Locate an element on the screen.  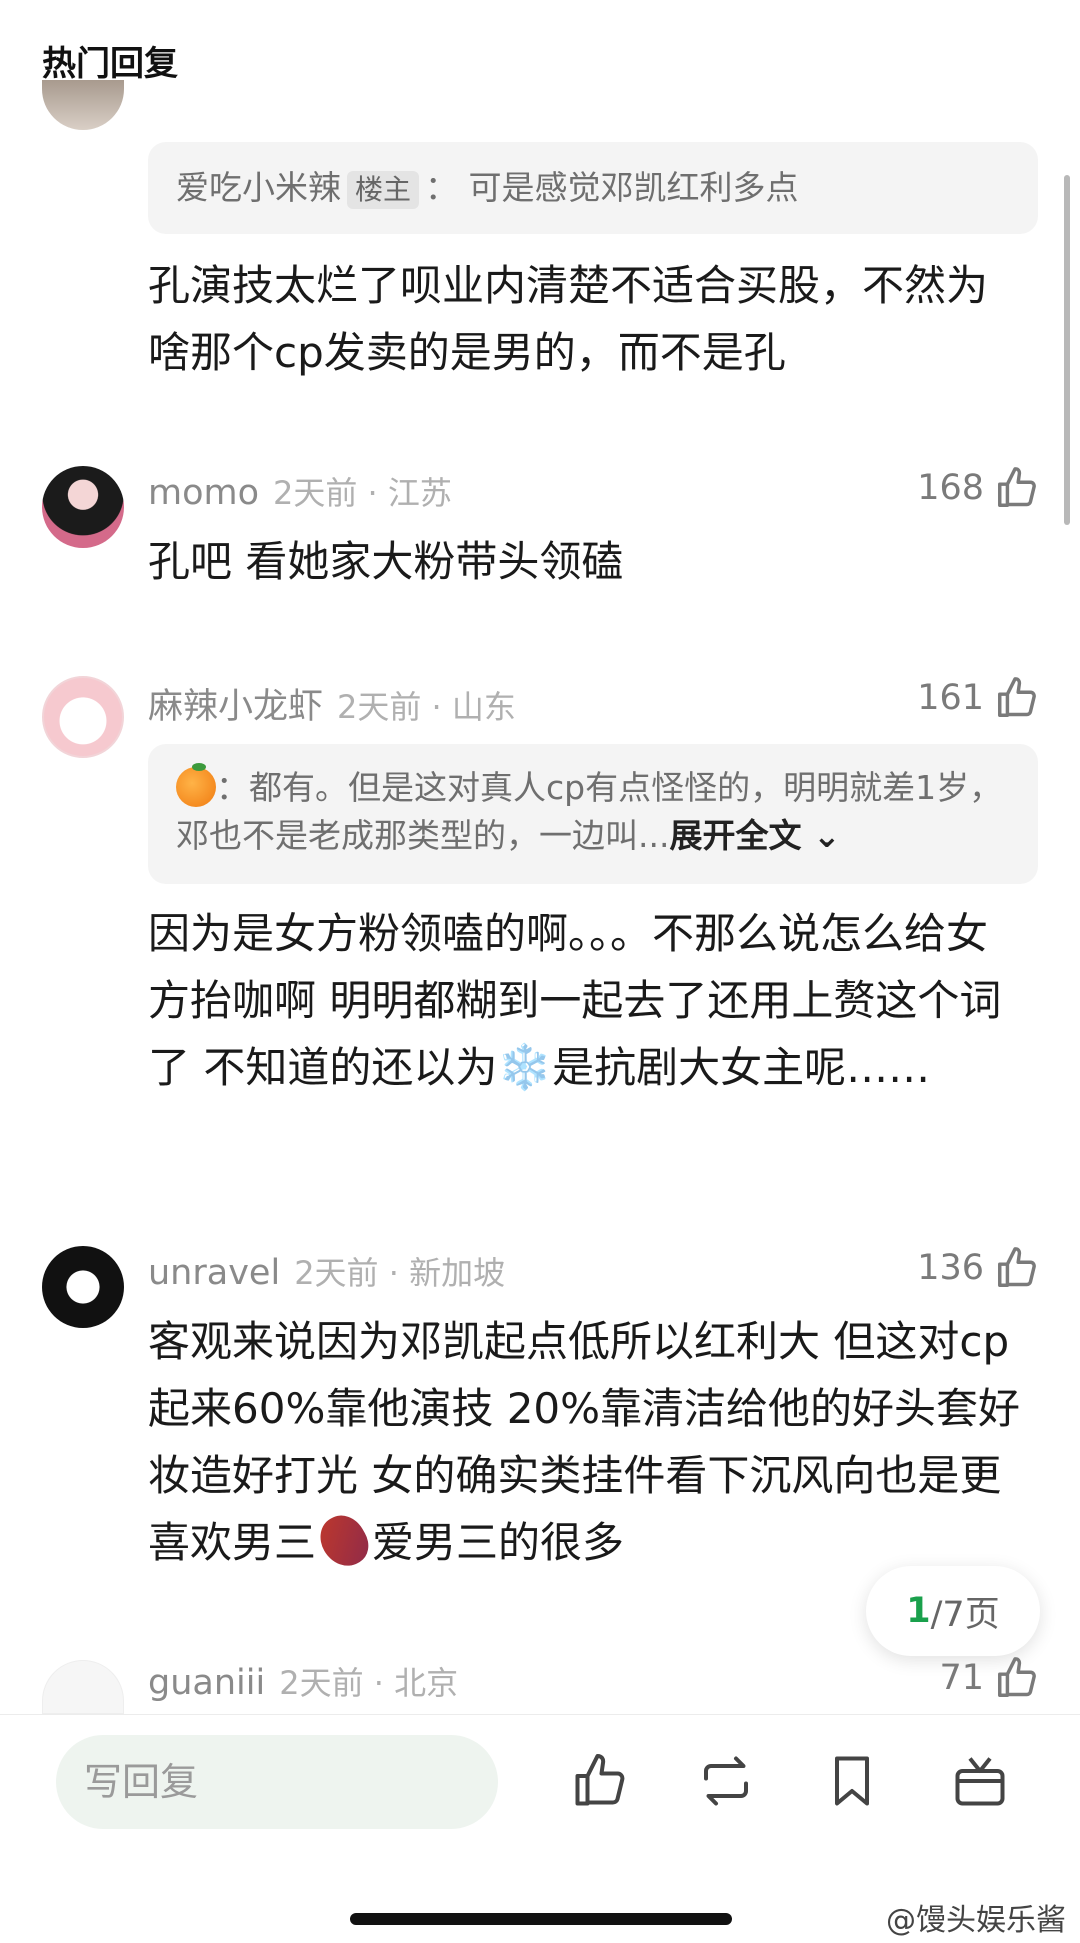
host-badge: 楼主 is located at coordinates (383, 189).